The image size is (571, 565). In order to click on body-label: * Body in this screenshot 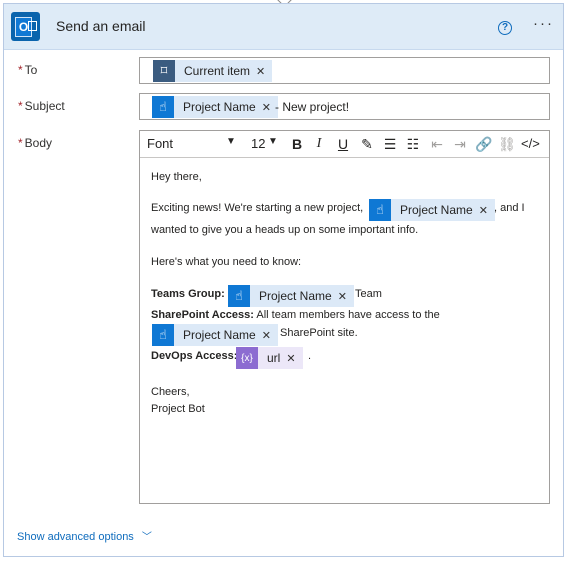, I will do `click(35, 143)`.